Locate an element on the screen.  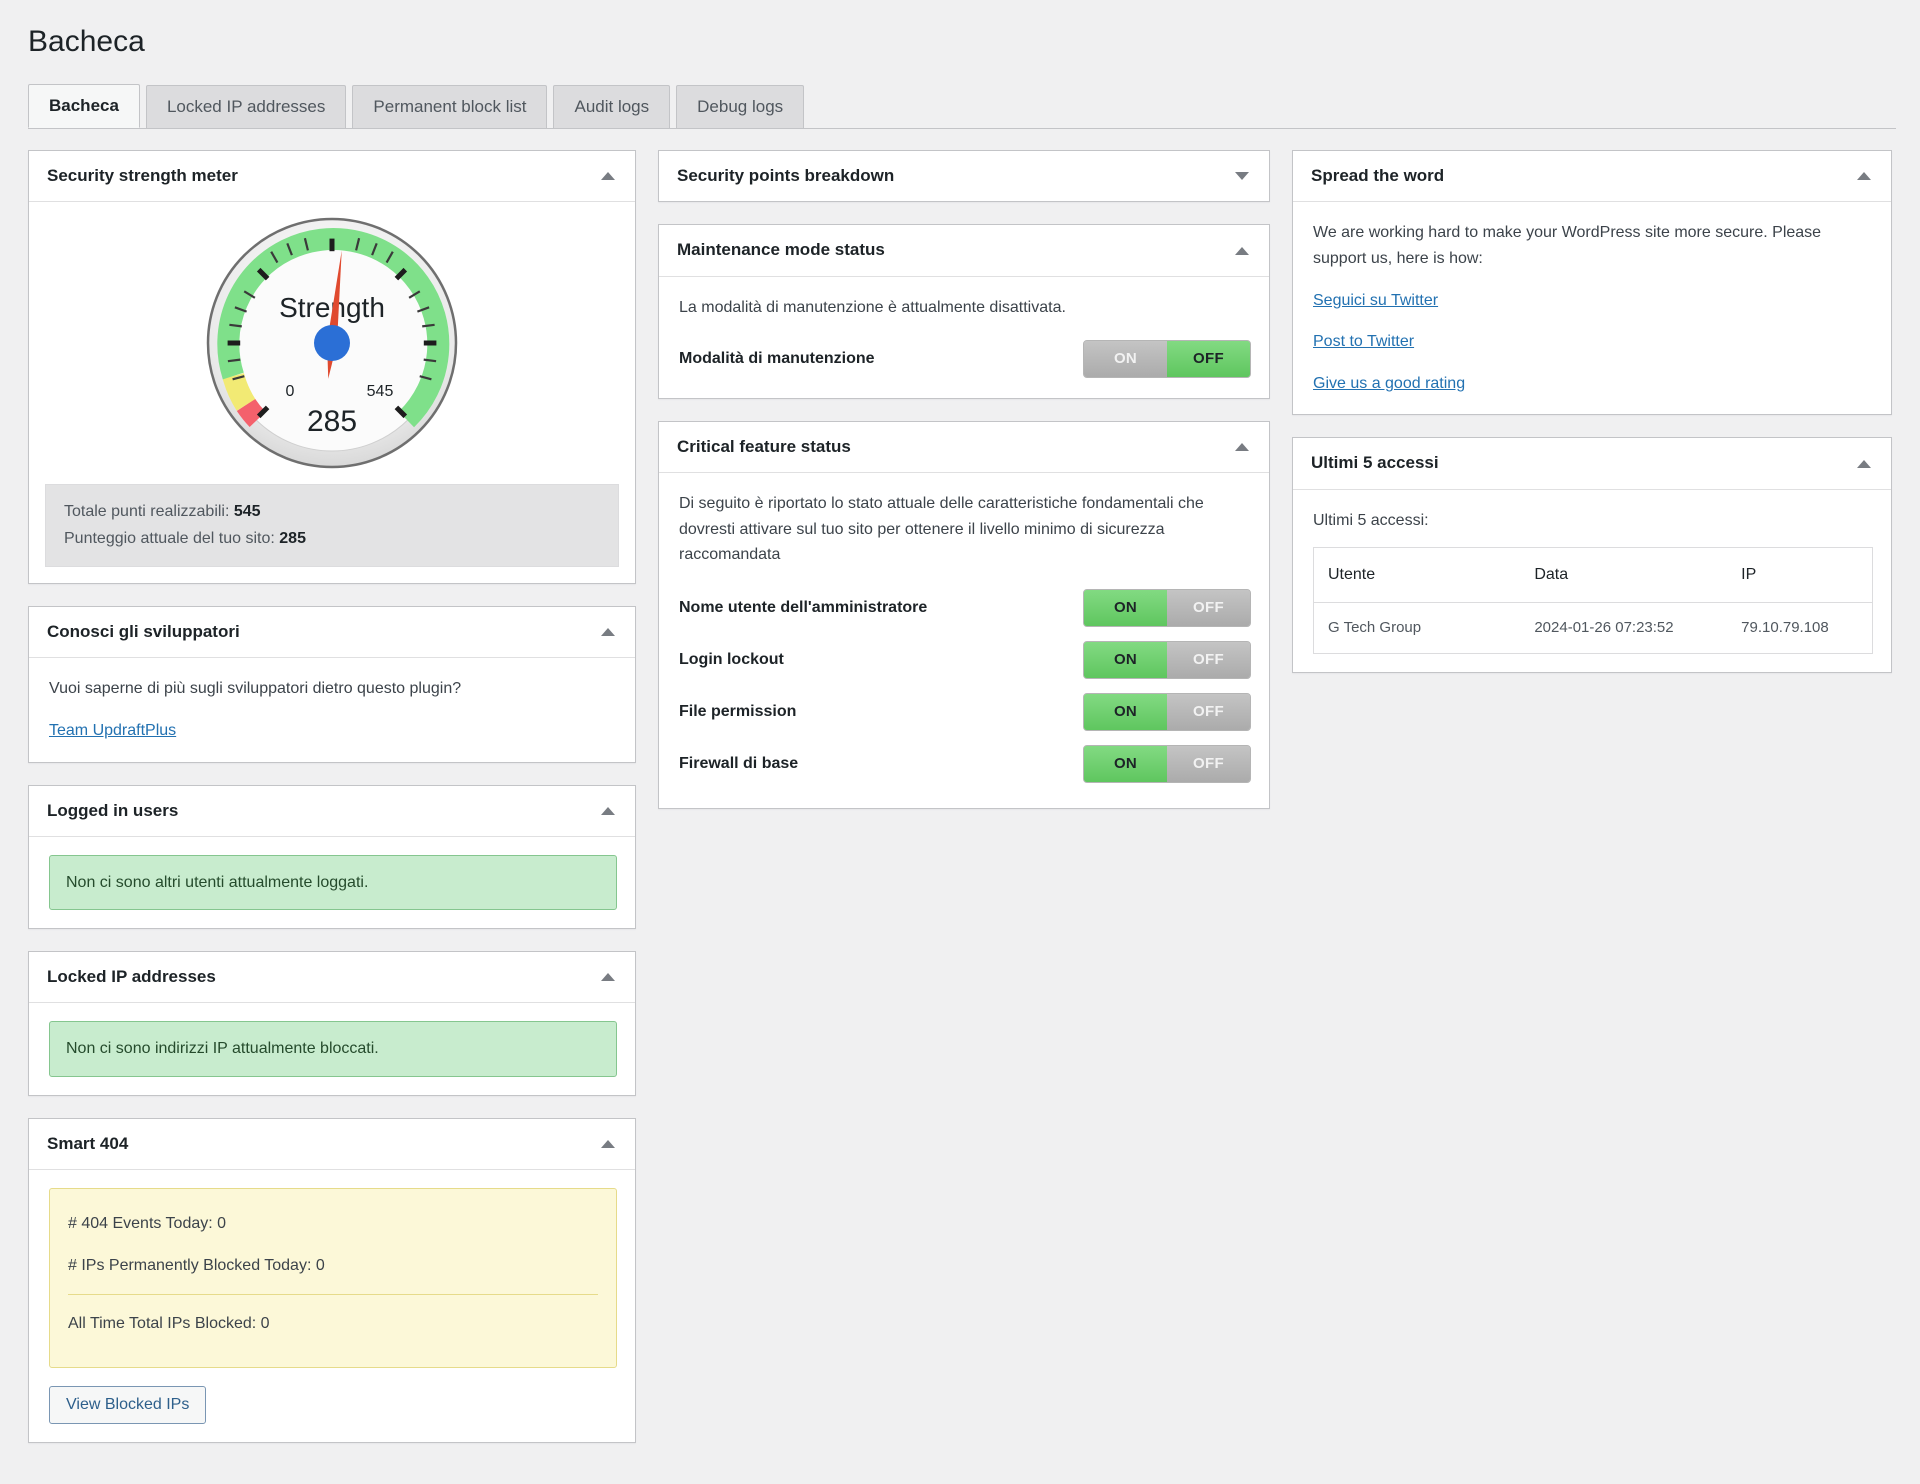
panel-title-security-points-breakdown: Security points breakdown is located at coordinates (786, 176).